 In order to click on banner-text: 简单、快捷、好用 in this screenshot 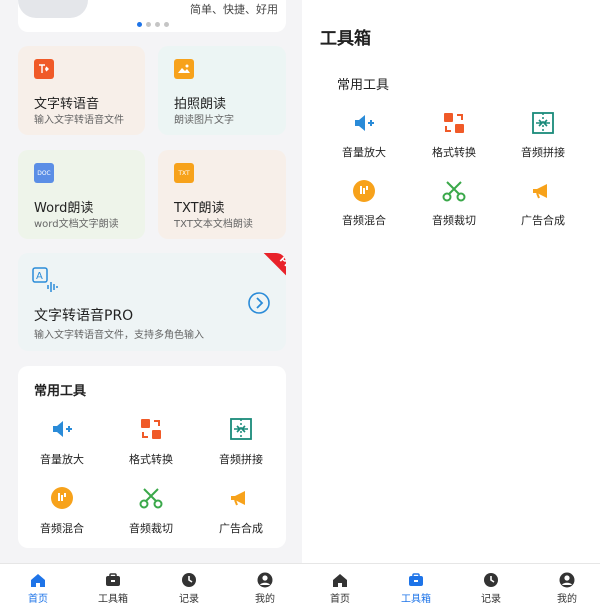, I will do `click(234, 9)`.